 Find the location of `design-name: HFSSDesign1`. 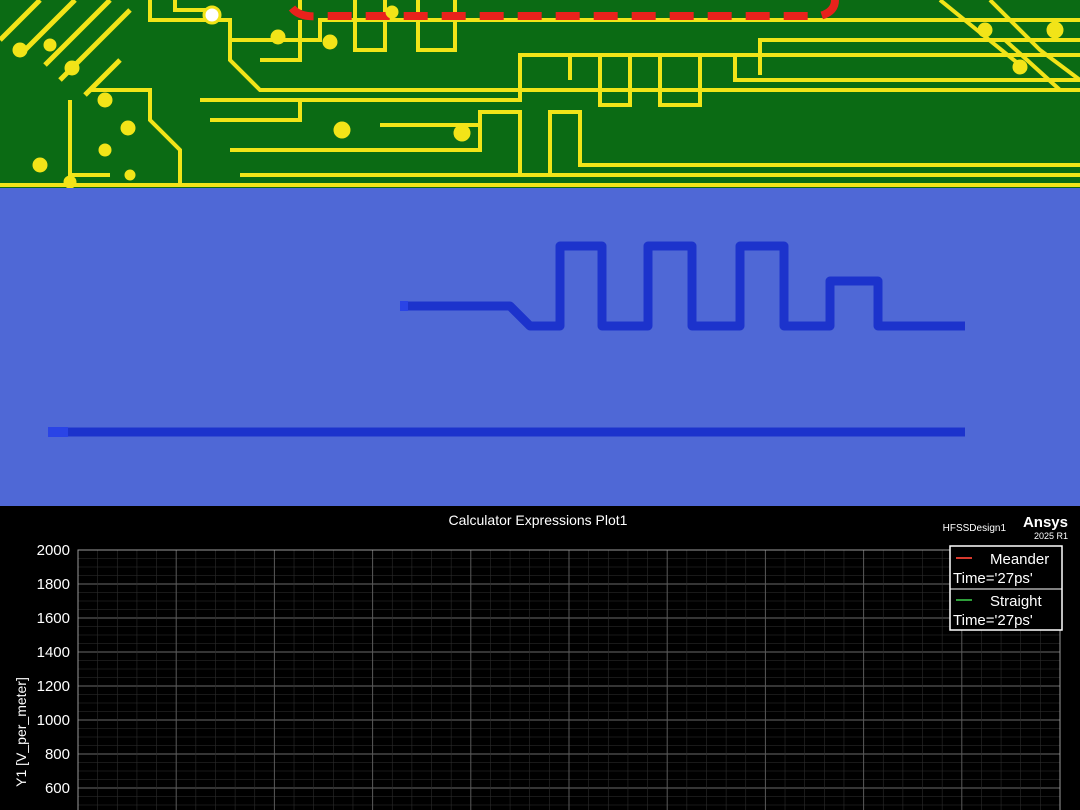

design-name: HFSSDesign1 is located at coordinates (975, 528).